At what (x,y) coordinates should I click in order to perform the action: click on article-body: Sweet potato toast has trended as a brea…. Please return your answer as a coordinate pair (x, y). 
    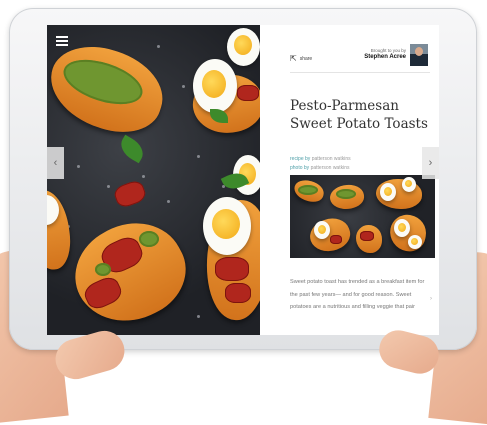
    Looking at the image, I should click on (357, 294).